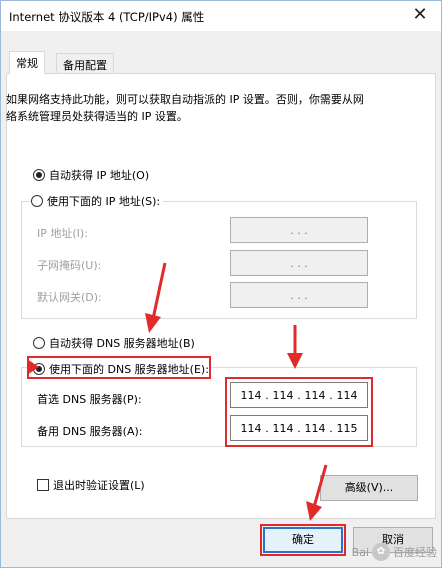 The width and height of the screenshot is (442, 568). What do you see at coordinates (62, 233) in the screenshot?
I see `ip-address-label: IP 地址(I):` at bounding box center [62, 233].